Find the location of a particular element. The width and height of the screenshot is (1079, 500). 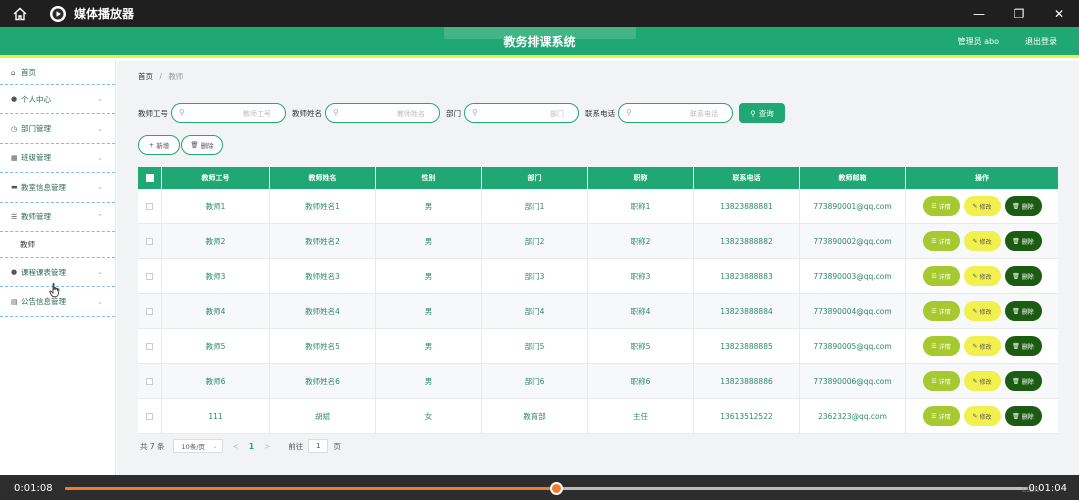

phone-input: ⚲ 联系电话 is located at coordinates (675, 113).